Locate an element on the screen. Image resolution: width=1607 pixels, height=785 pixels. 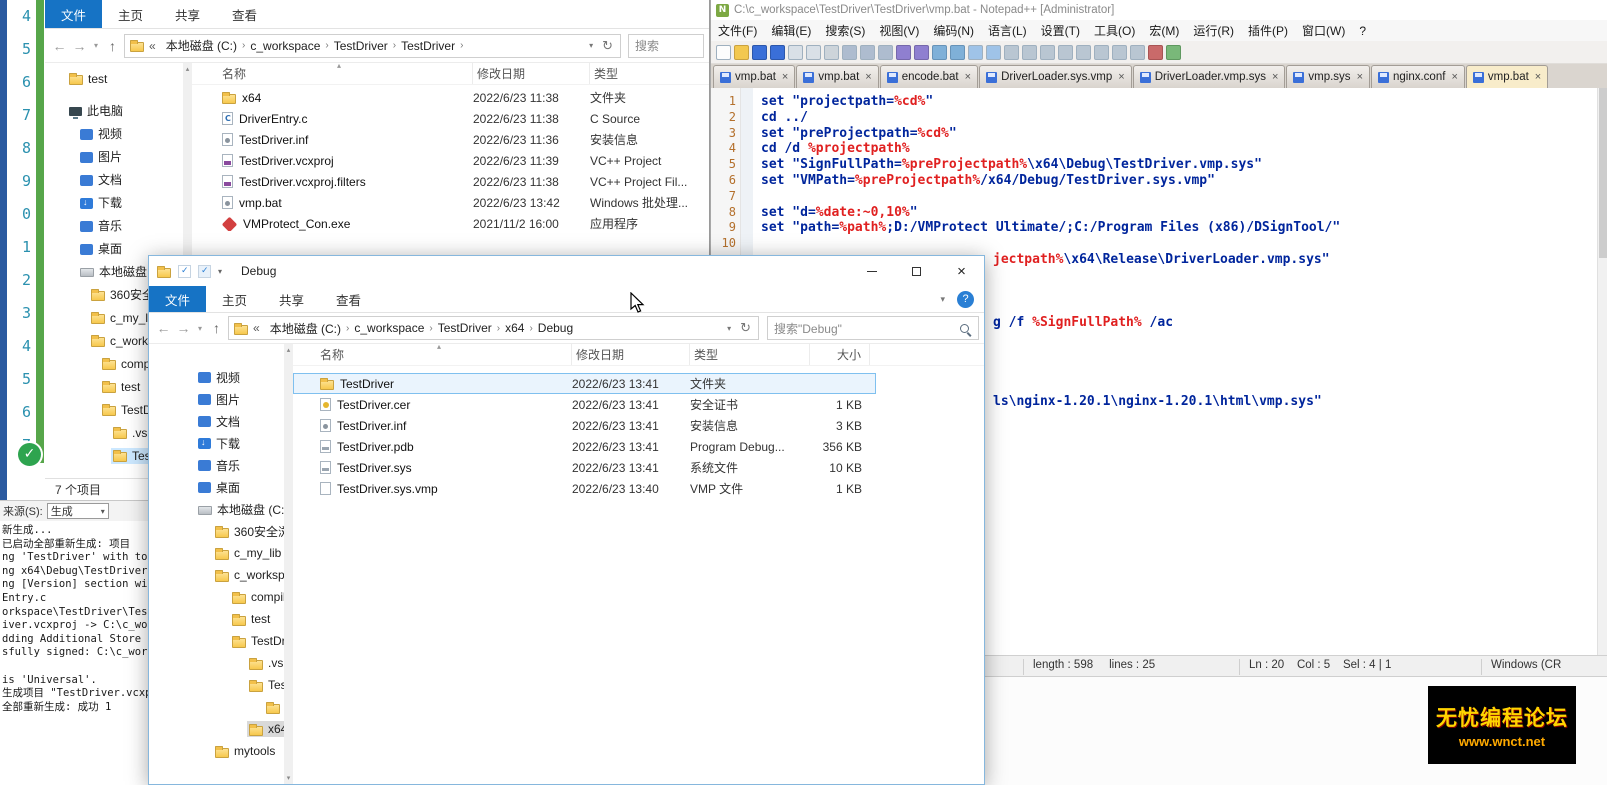
save-all-icon is located at coordinates (777, 52).